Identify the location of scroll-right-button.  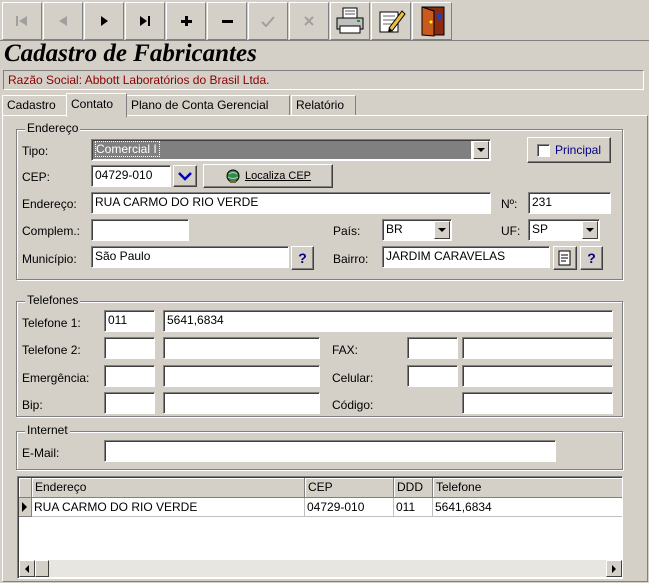
(614, 568).